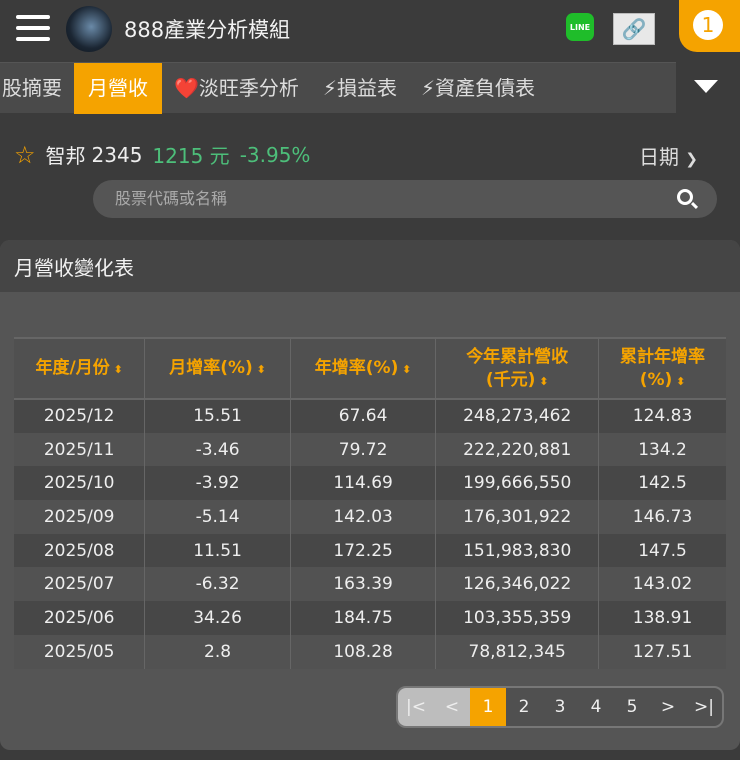  I want to click on stock-info: ☆ 智邦 2345 1215 元 -3.95%, so click(162, 154).